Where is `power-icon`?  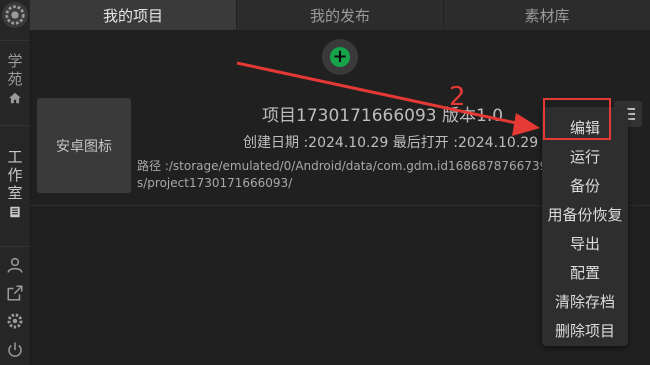
power-icon is located at coordinates (15, 350).